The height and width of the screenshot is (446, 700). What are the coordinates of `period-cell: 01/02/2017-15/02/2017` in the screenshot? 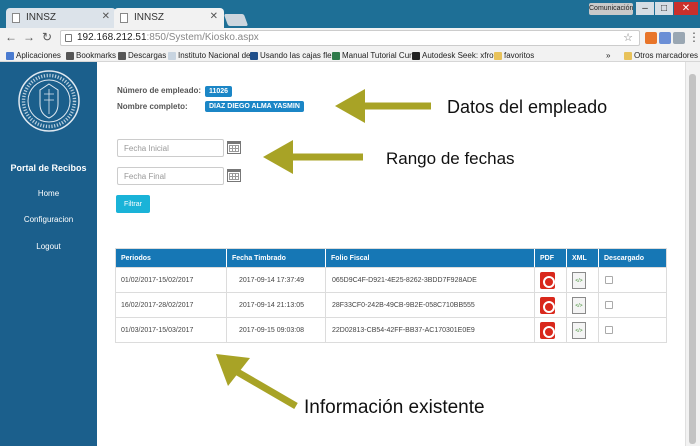 It's located at (171, 280).